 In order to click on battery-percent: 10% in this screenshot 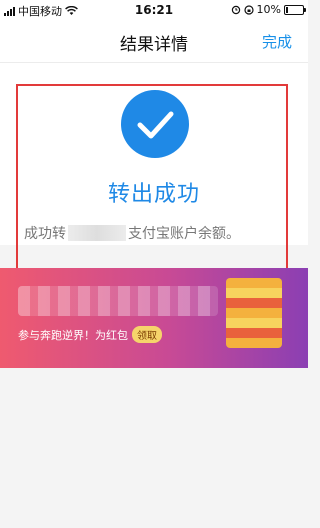, I will do `click(268, 9)`.